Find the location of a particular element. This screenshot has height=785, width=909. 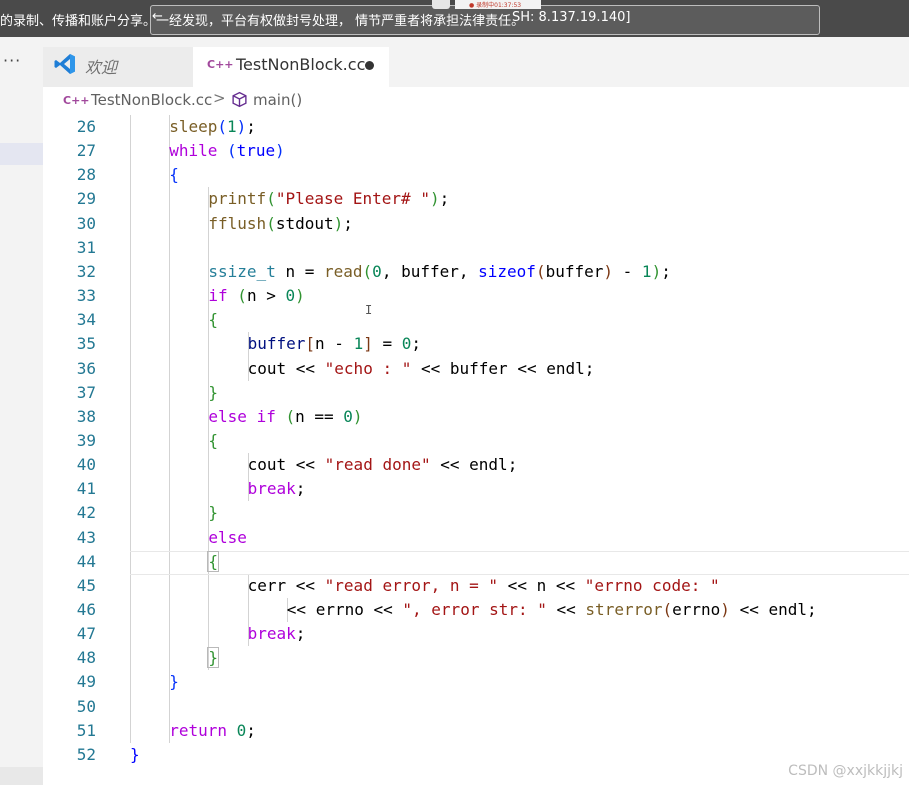

code-text: fflush(stdout); is located at coordinates (280, 224).